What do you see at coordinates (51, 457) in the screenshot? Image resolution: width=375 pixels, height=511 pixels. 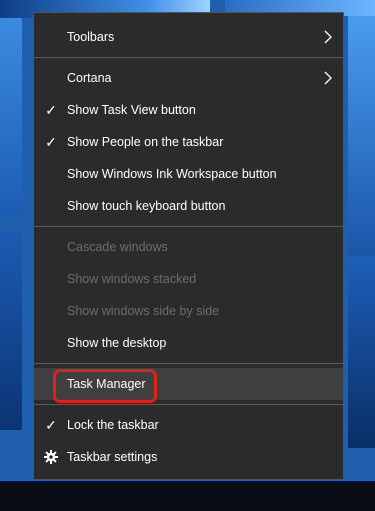 I see `gear-icon` at bounding box center [51, 457].